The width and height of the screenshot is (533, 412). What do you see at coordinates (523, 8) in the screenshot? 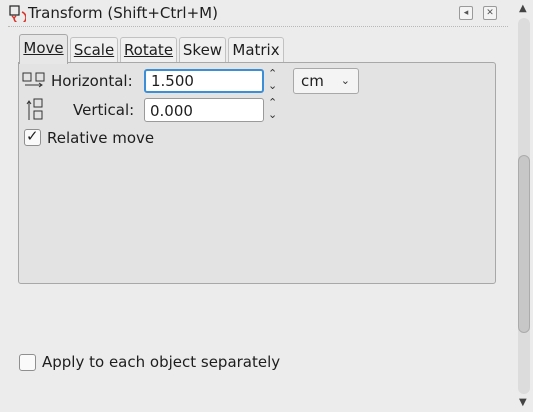
I see `scroll-up-icon: ▲` at bounding box center [523, 8].